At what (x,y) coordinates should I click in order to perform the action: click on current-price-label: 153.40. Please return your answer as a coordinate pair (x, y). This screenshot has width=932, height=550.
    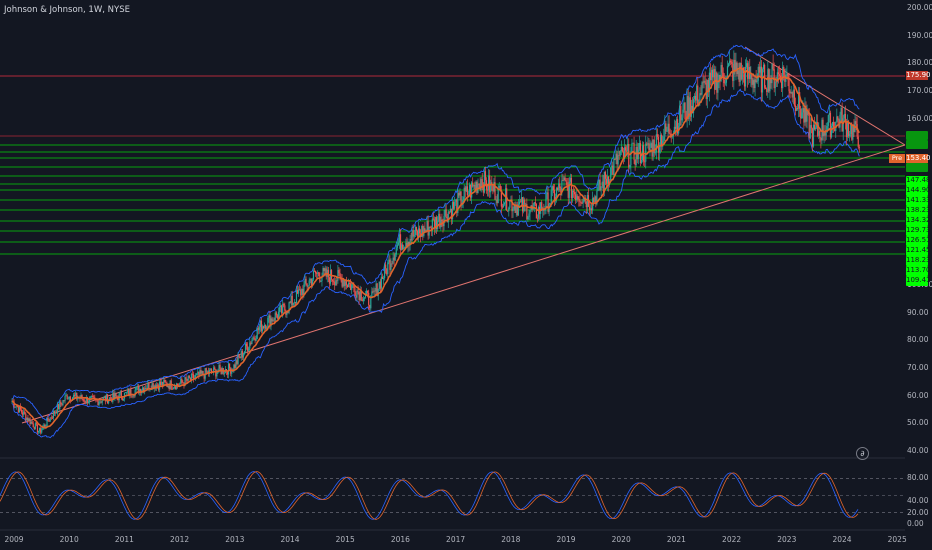
    Looking at the image, I should click on (918, 158).